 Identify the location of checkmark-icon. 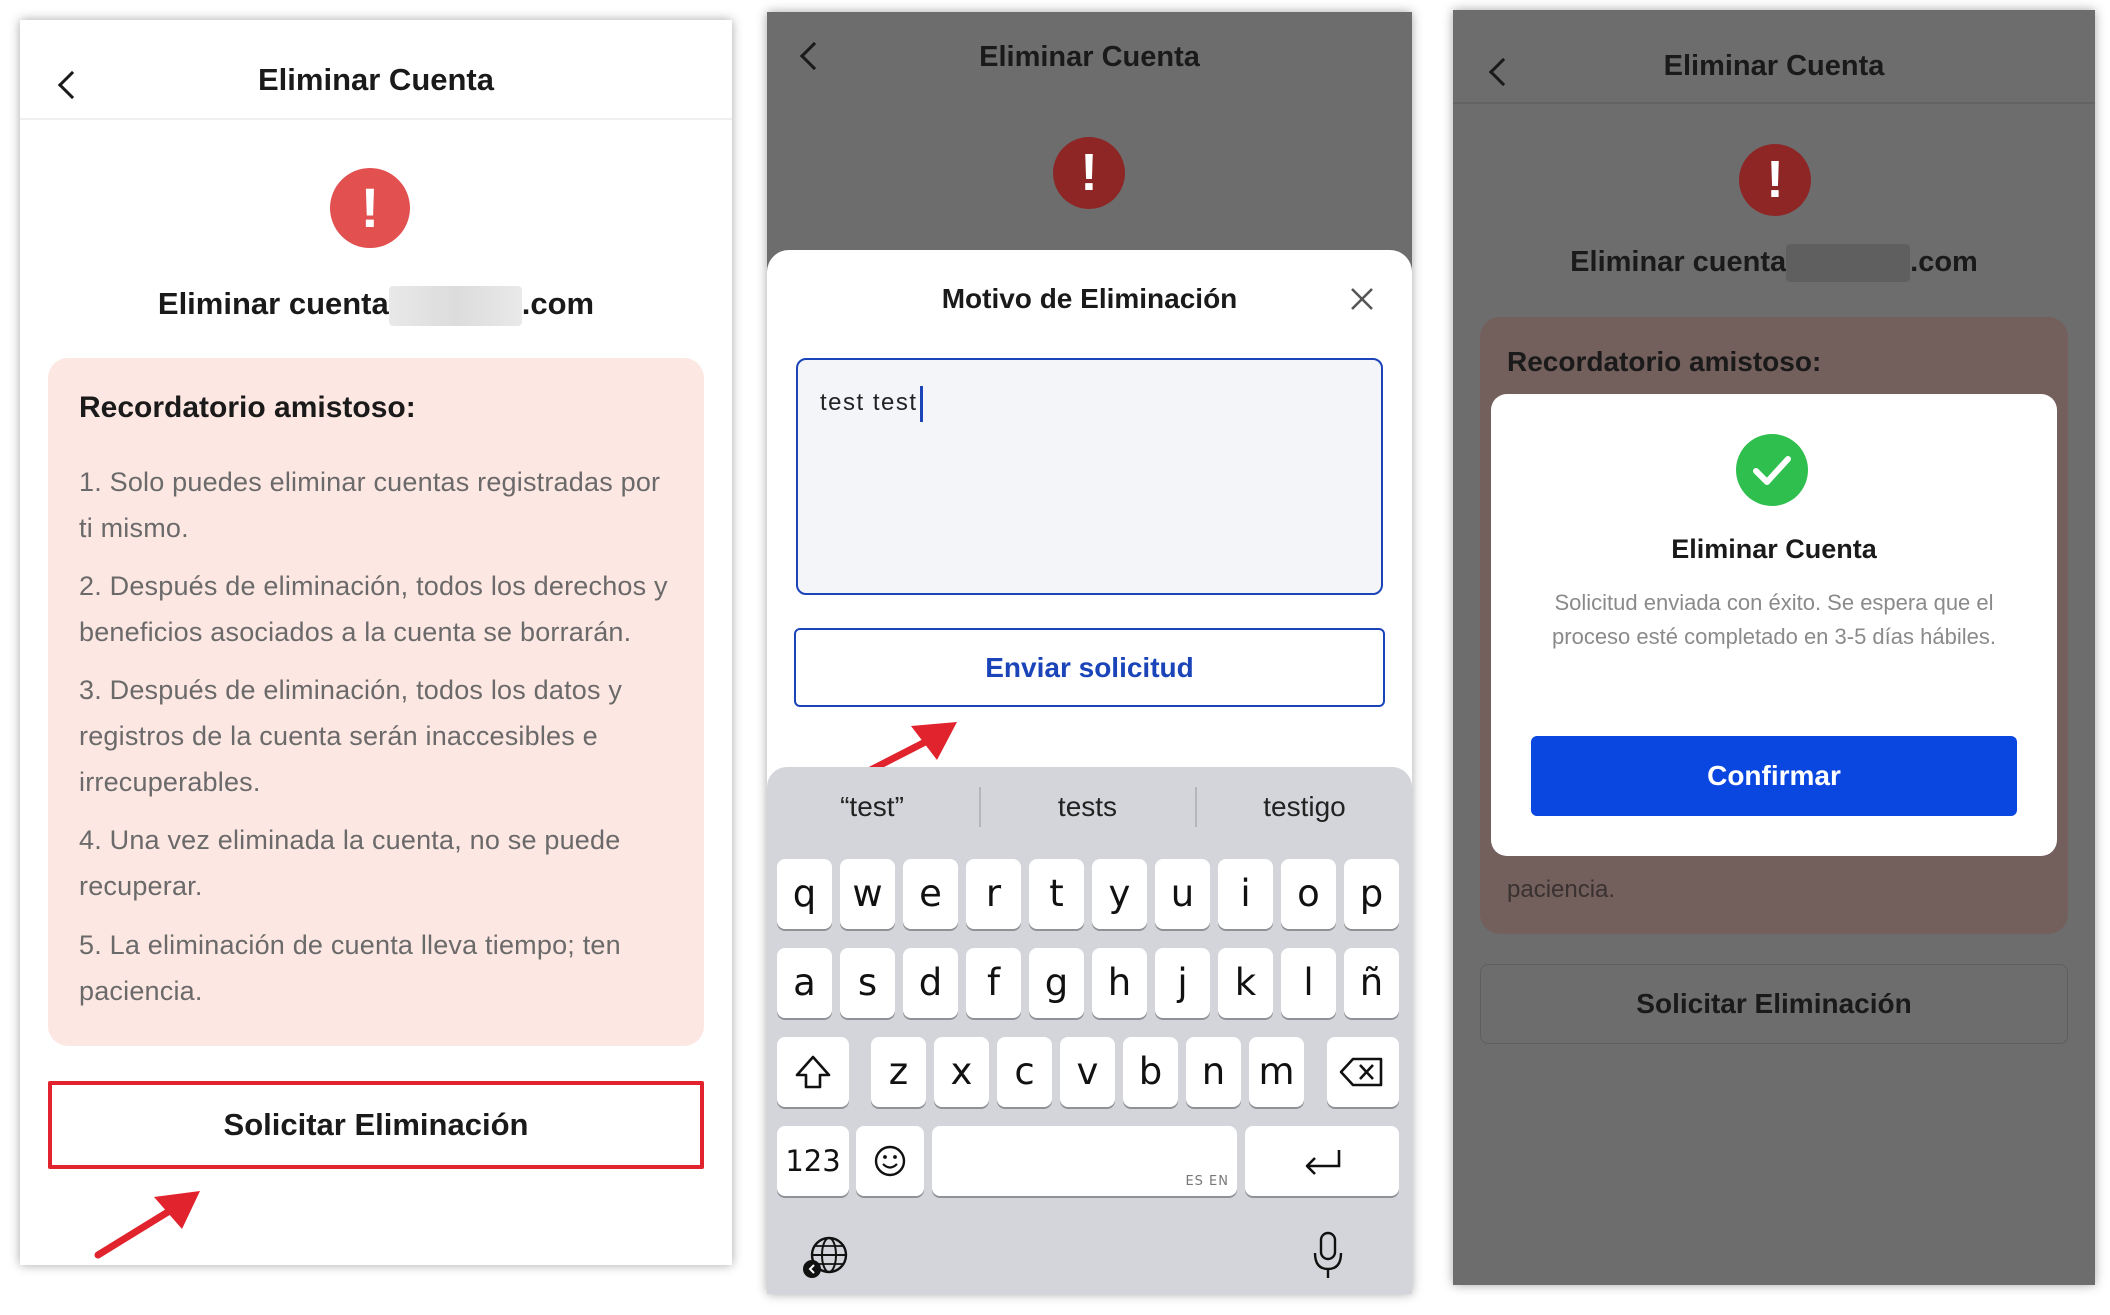
(1772, 470).